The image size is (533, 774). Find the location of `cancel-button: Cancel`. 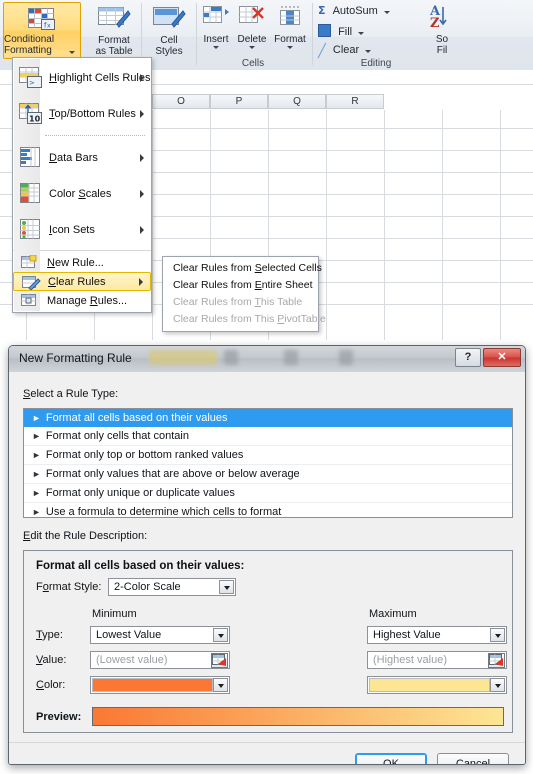

cancel-button: Cancel is located at coordinates (473, 758).